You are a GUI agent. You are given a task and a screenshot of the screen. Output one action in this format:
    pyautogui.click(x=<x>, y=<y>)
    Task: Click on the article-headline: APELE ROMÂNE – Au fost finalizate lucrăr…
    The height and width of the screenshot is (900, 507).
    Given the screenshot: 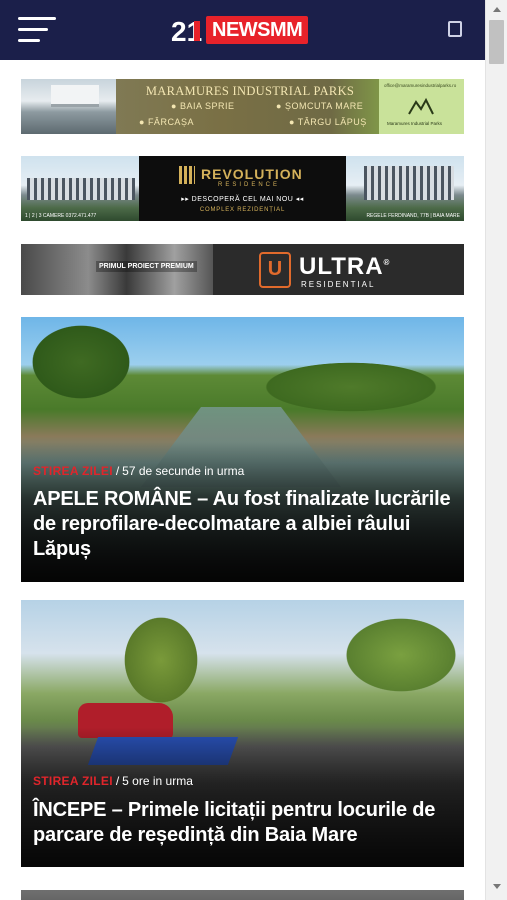 What is the action you would take?
    pyautogui.click(x=244, y=524)
    